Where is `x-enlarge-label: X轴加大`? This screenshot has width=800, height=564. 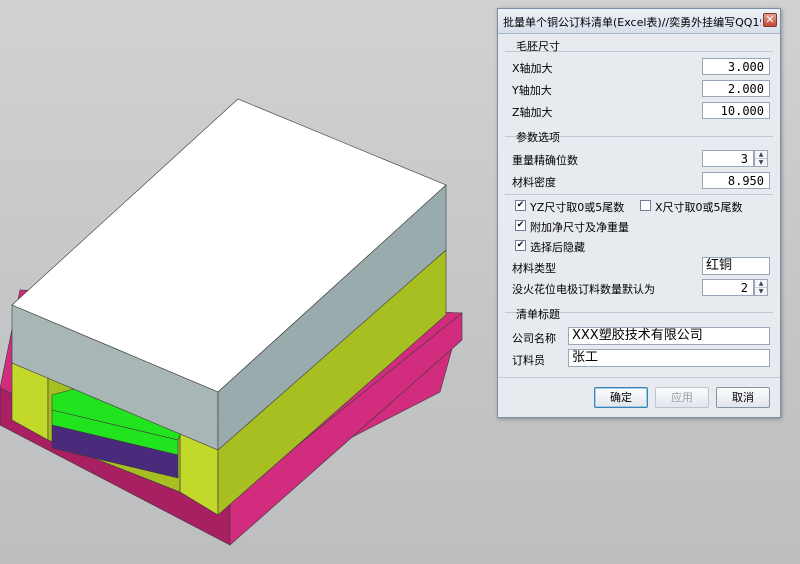
x-enlarge-label: X轴加大 is located at coordinates (532, 68).